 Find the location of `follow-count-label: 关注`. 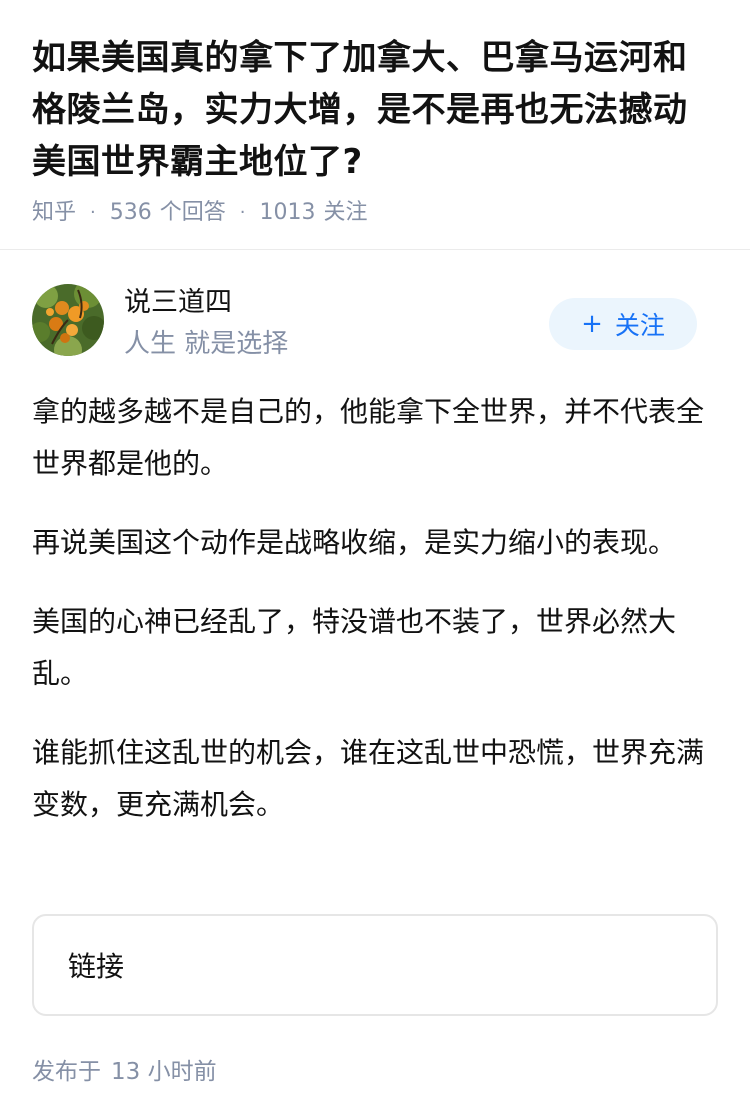

follow-count-label: 关注 is located at coordinates (346, 213).